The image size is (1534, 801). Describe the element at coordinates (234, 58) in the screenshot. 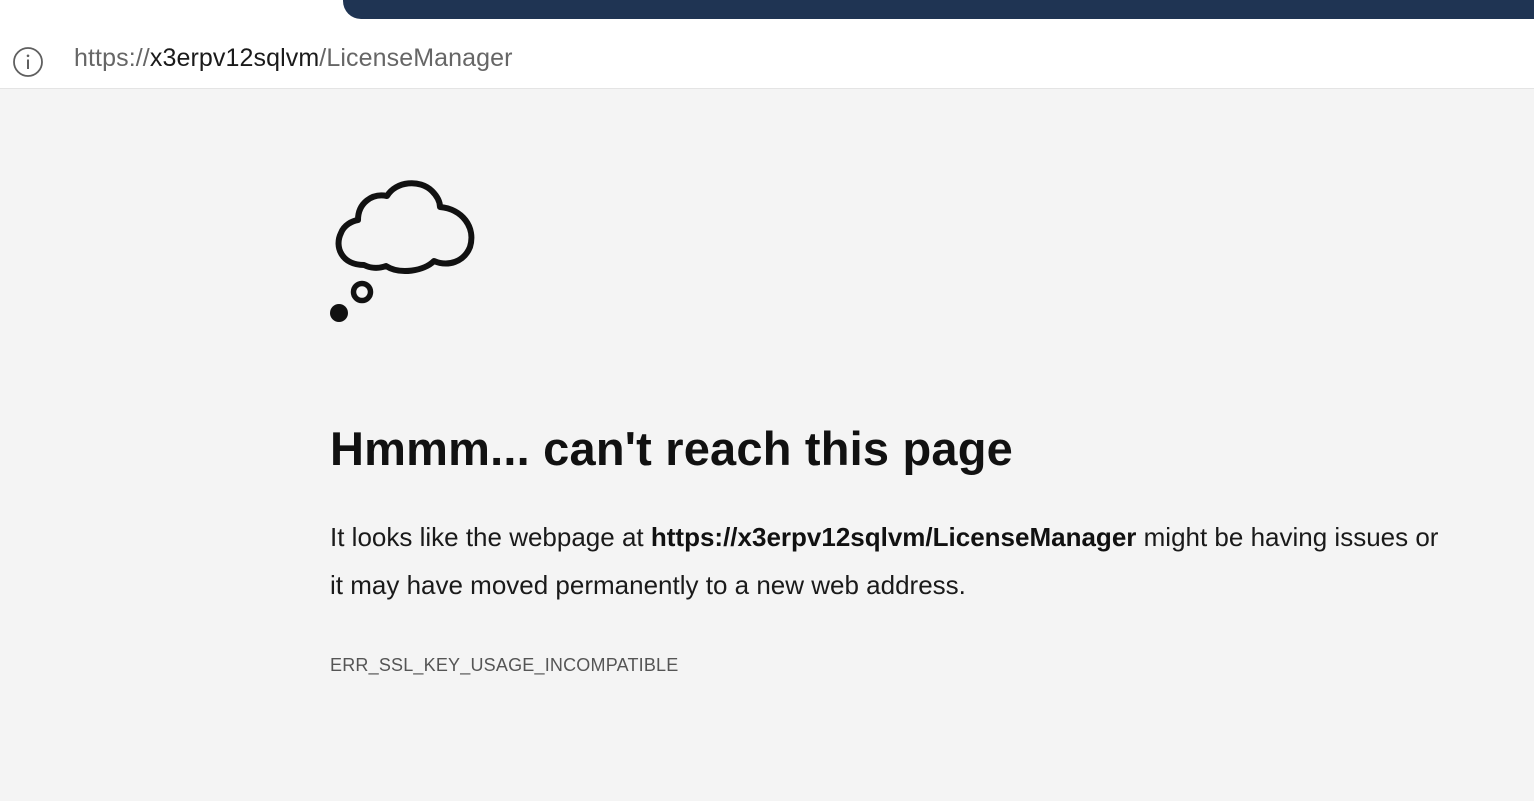

I see `url-host: x3erpv12sqlvm` at that location.